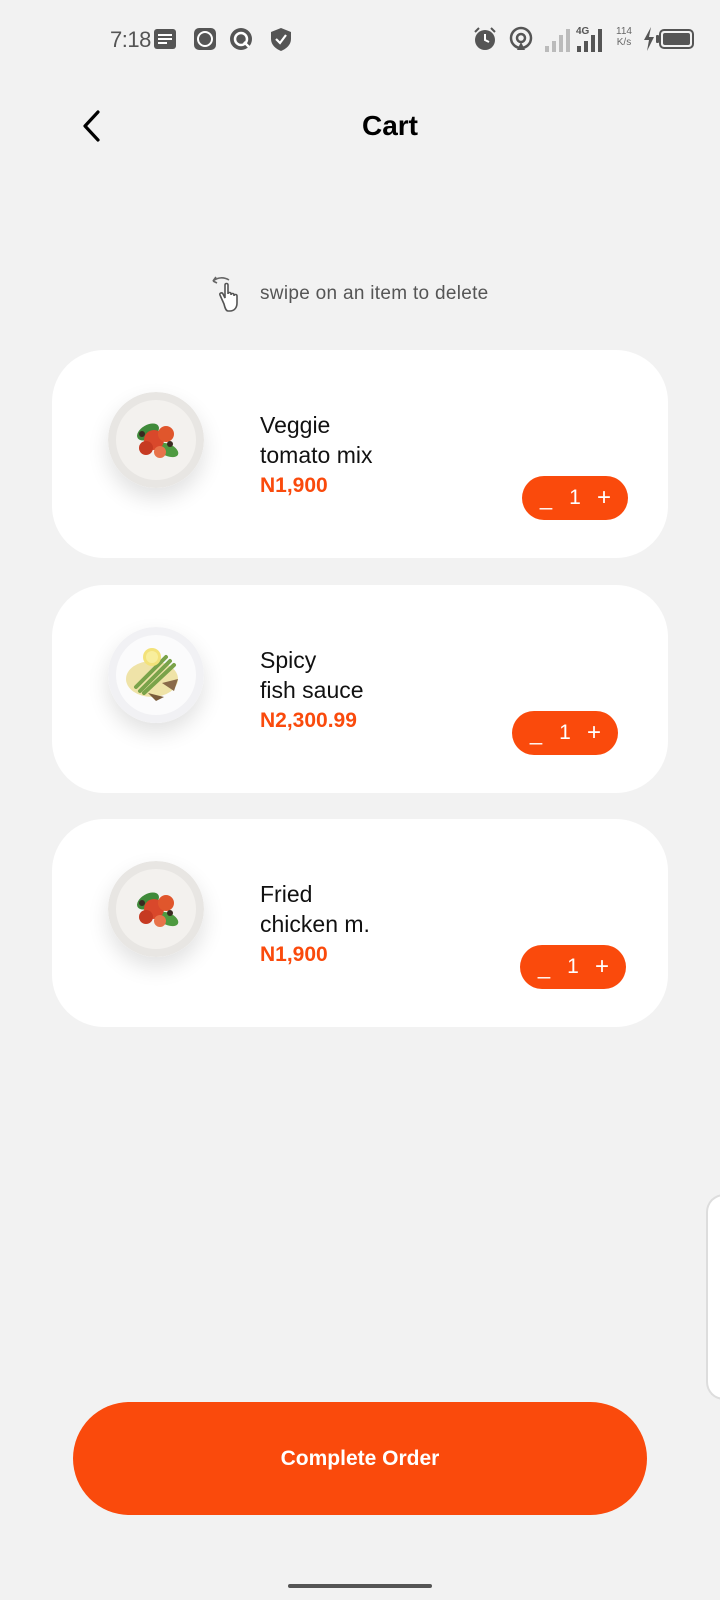  What do you see at coordinates (130, 39) in the screenshot?
I see `status-time: 7:18` at bounding box center [130, 39].